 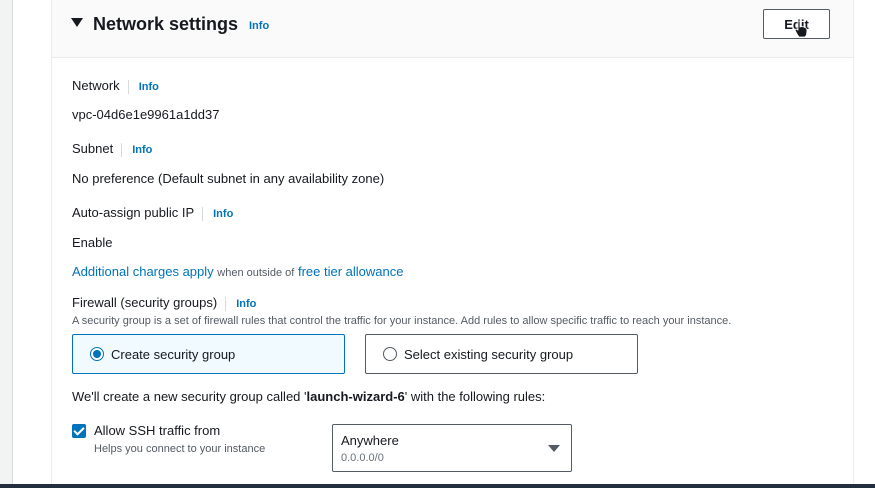 What do you see at coordinates (256, 273) in the screenshot?
I see `charges-middle-text: when outside of` at bounding box center [256, 273].